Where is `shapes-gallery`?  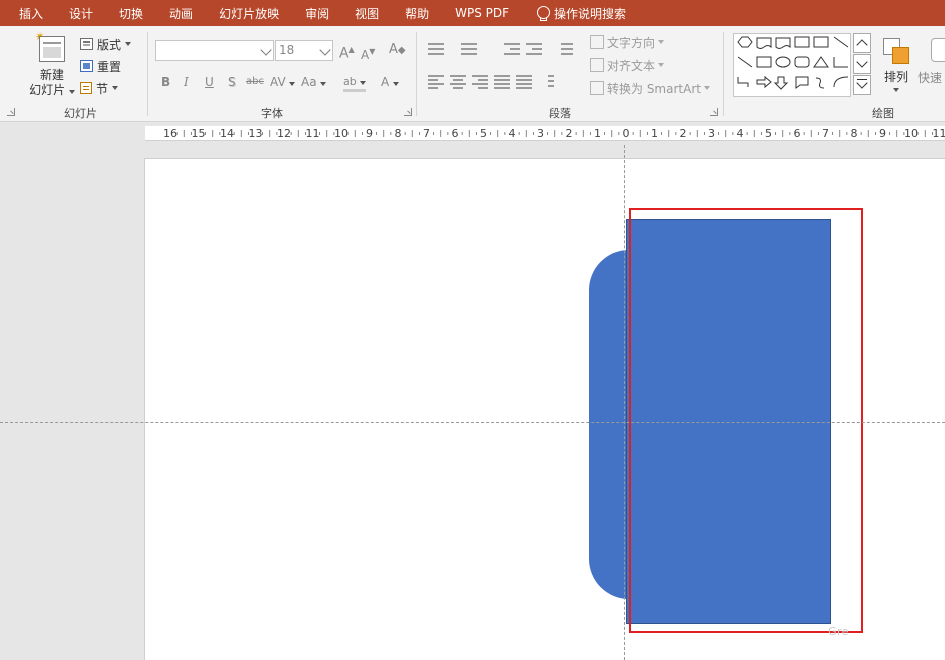
shapes-gallery is located at coordinates (792, 65).